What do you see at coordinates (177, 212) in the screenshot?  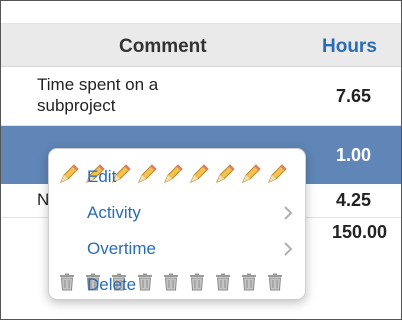 I see `menu-item-activity: Activity` at bounding box center [177, 212].